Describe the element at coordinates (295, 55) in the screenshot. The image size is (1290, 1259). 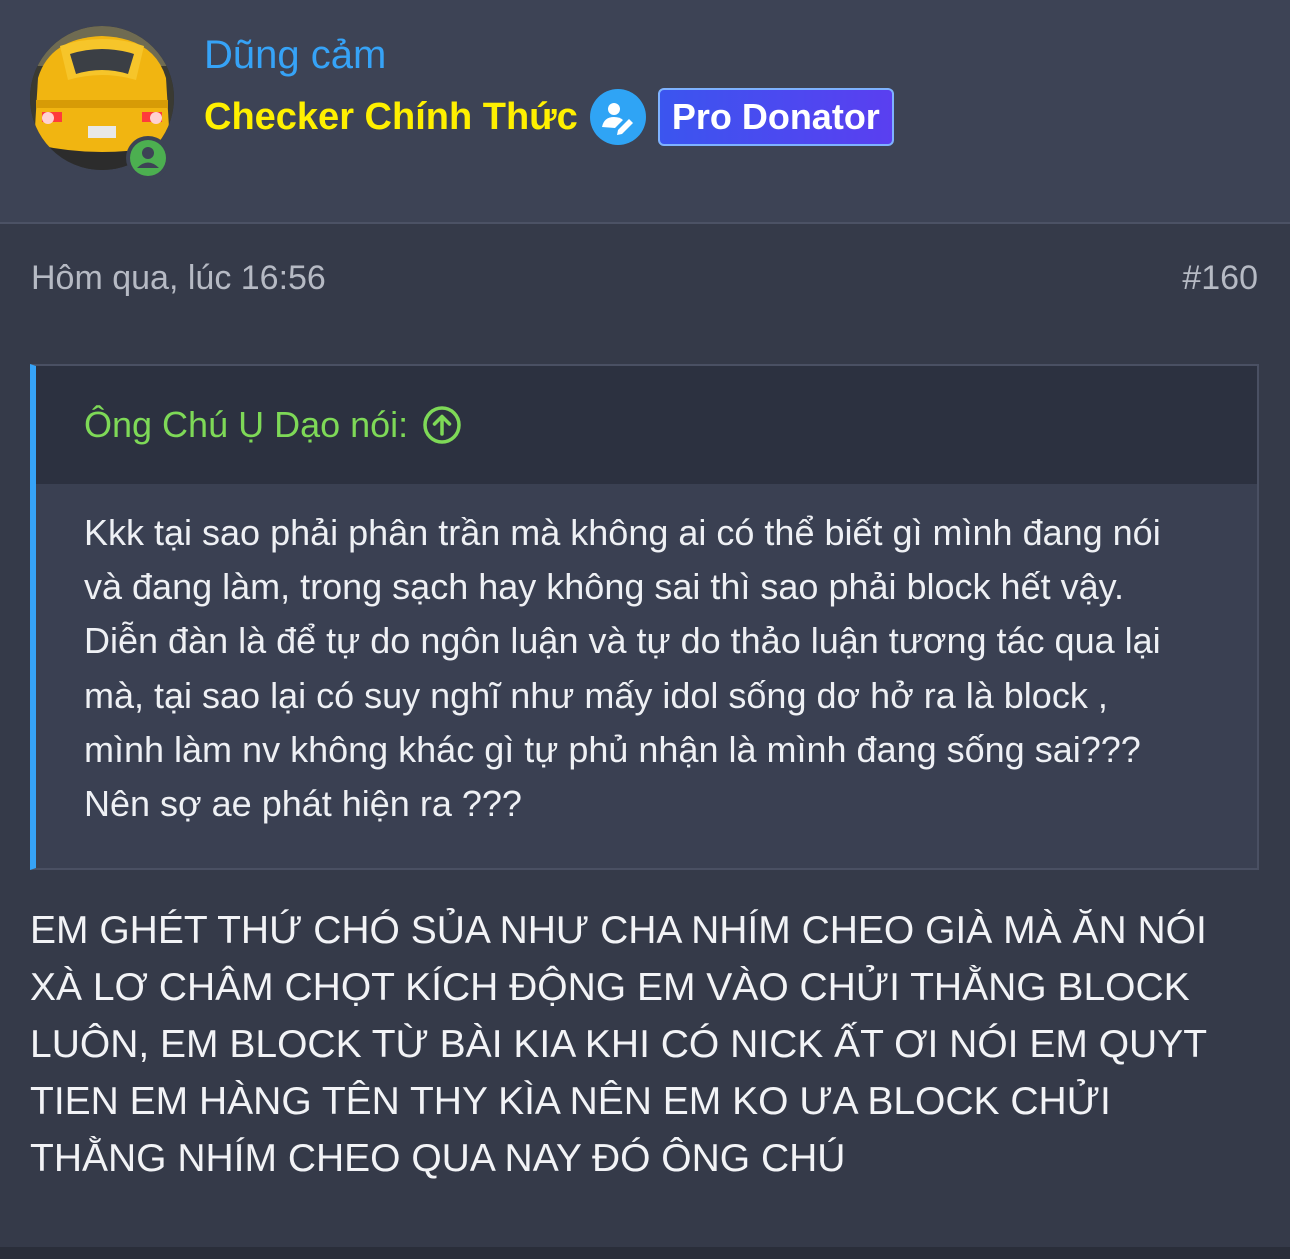
I see `username-link: Dũng cảm` at that location.